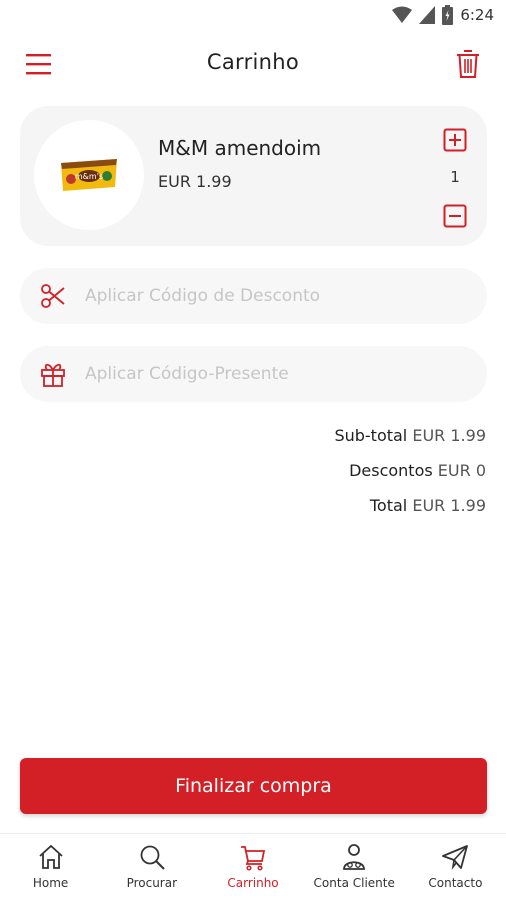 This screenshot has width=506, height=900. Describe the element at coordinates (410, 511) in the screenshot. I see `total-row: Total EUR 1.99` at that location.